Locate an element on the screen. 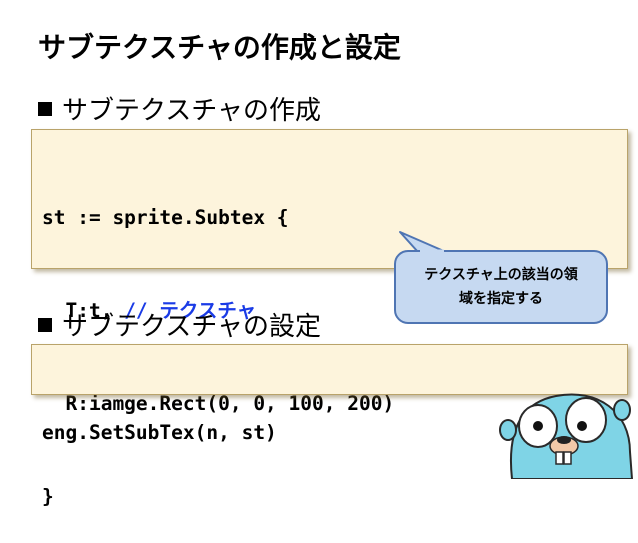 Image resolution: width=638 pixels, height=543 pixels. code-line: } is located at coordinates (48, 496).